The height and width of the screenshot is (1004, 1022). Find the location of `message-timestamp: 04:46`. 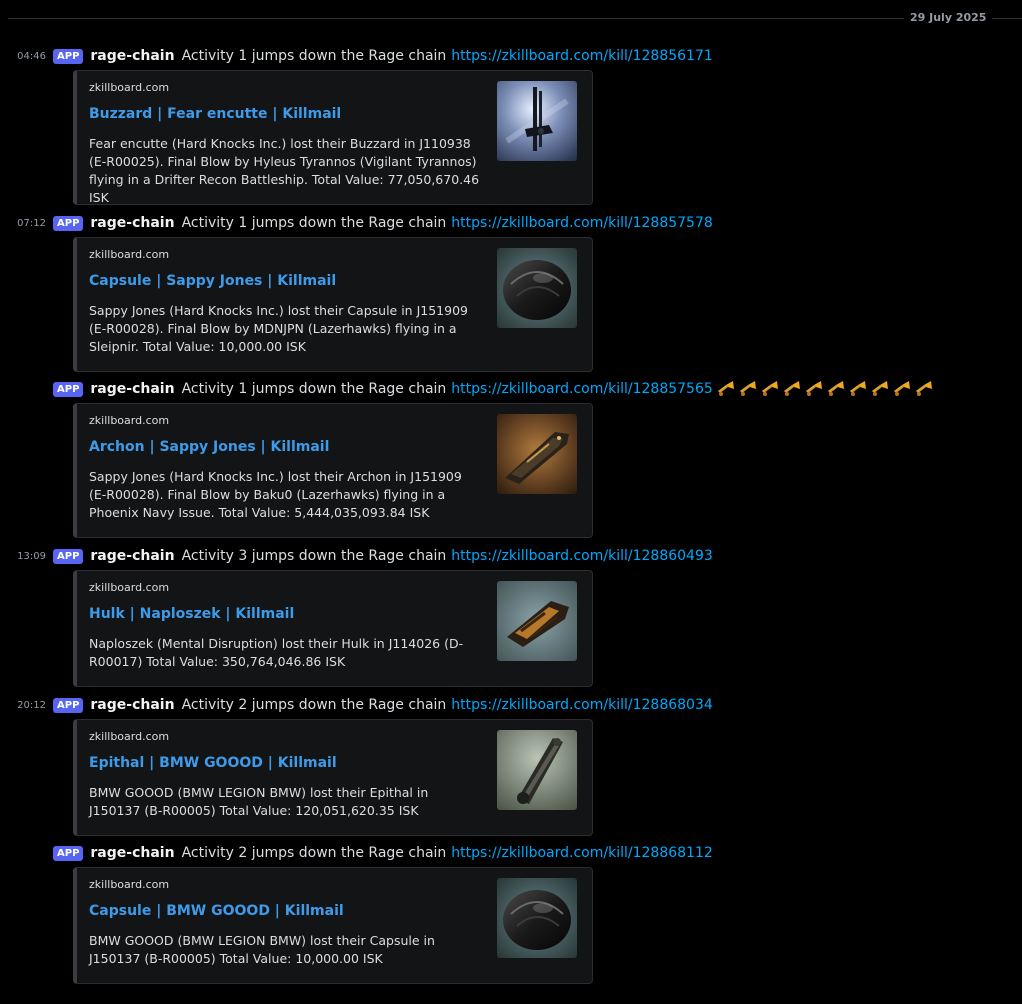

message-timestamp: 04:46 is located at coordinates (23, 56).